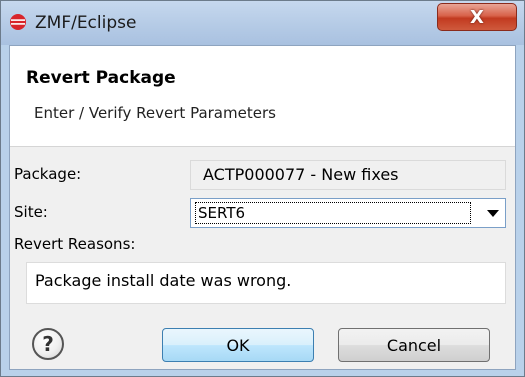  Describe the element at coordinates (238, 345) in the screenshot. I see `ok-button: OK` at that location.